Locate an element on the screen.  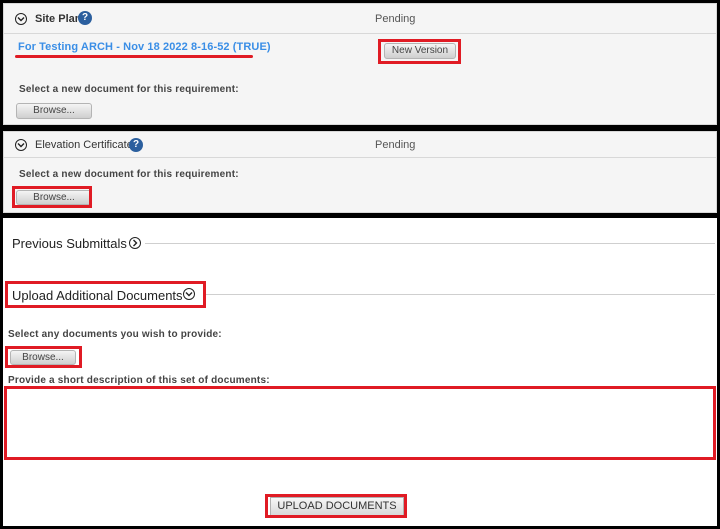
previous-submittals-title: Previous Submittals is located at coordinates (69, 243).